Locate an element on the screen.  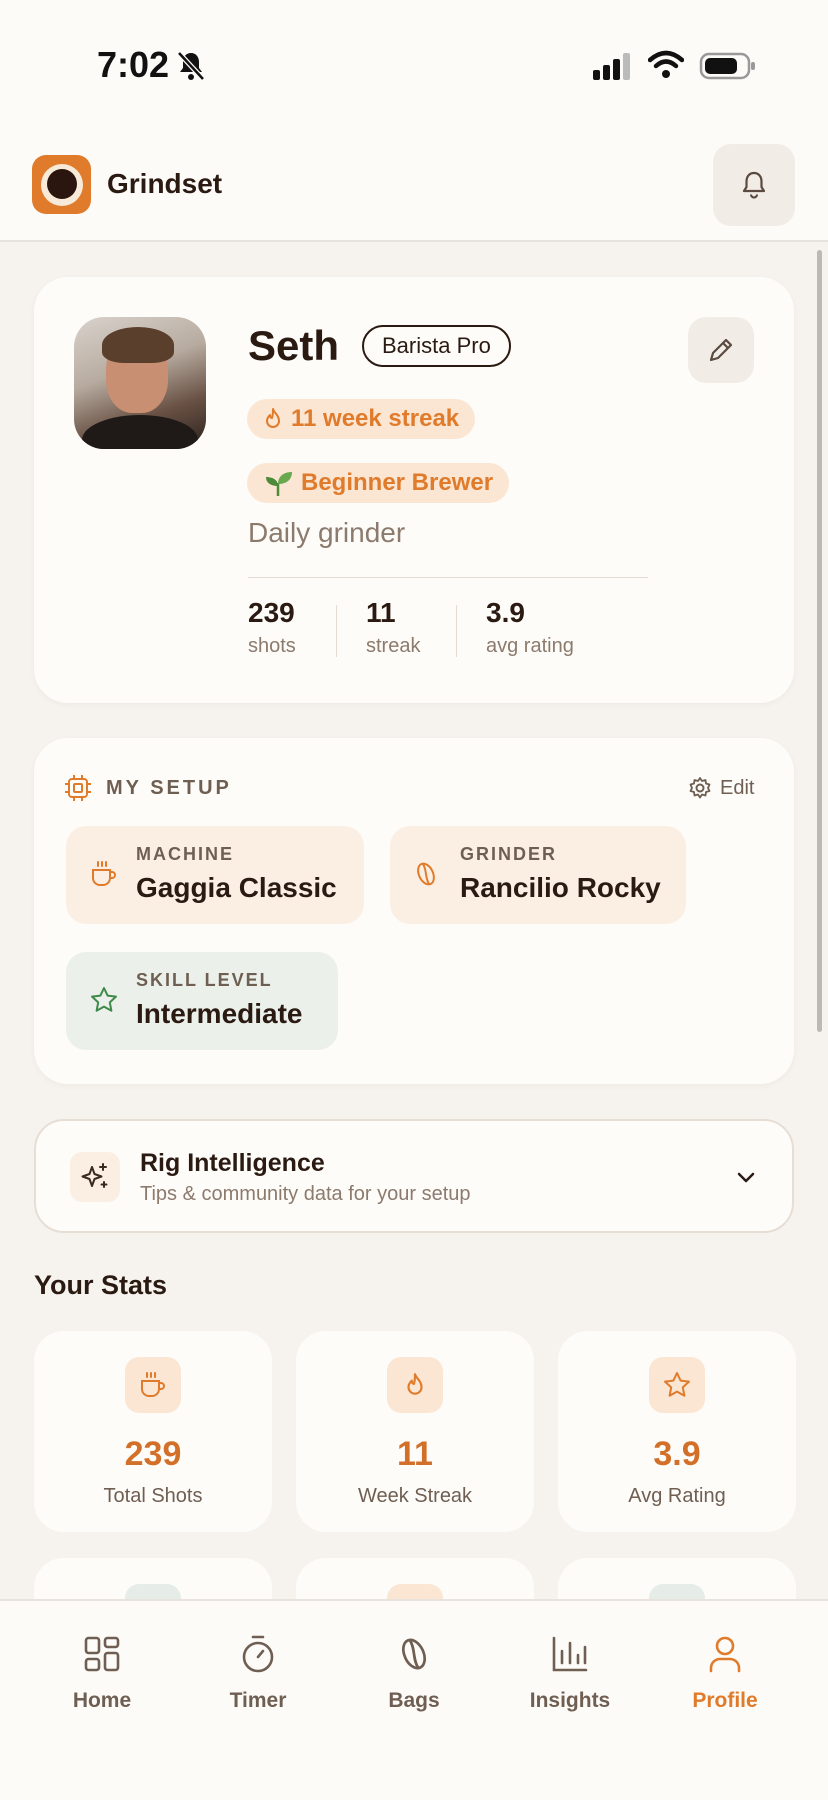
tab-label: Insights is located at coordinates (570, 1700).